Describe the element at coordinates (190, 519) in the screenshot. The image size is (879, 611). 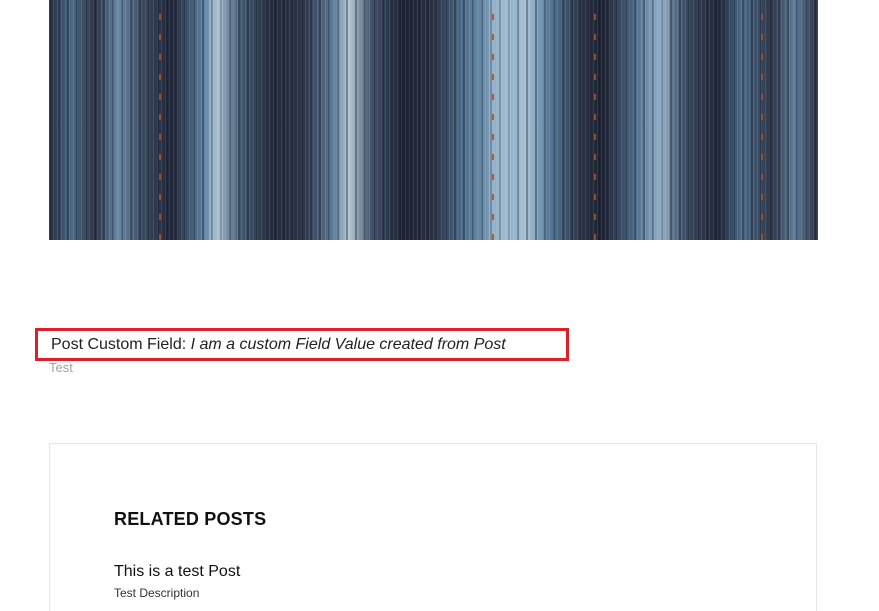
I see `related-posts-heading: RELATED POSTS` at that location.